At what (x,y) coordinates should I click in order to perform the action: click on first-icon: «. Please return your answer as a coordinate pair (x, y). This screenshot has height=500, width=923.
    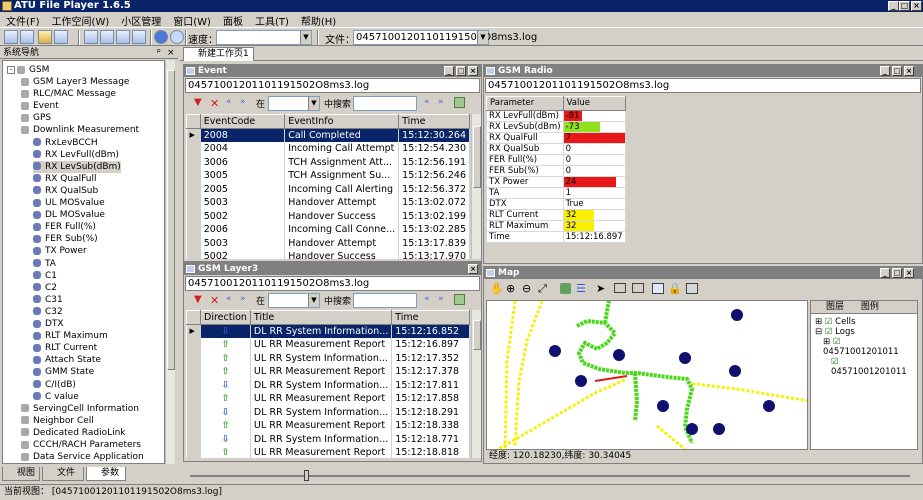
    Looking at the image, I should click on (231, 102).